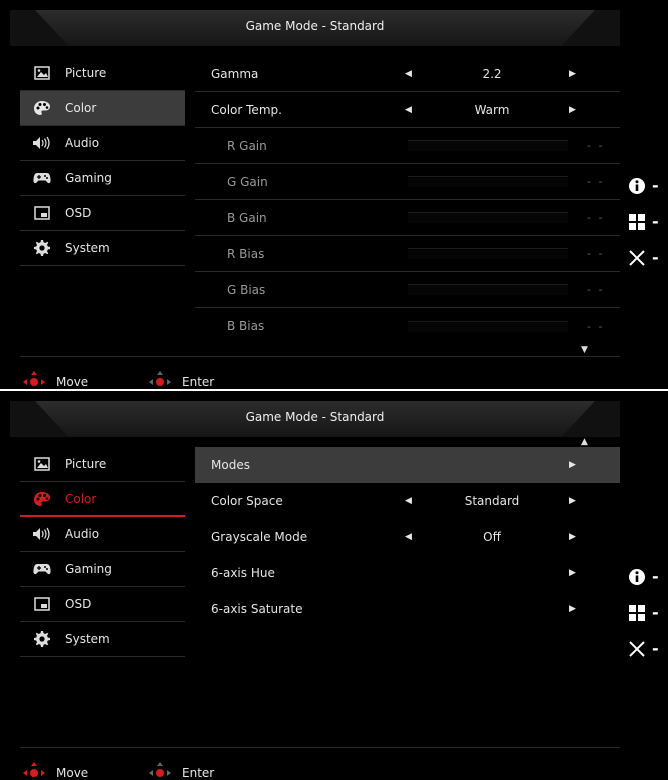 This screenshot has width=668, height=780. Describe the element at coordinates (492, 501) in the screenshot. I see `setting-value: Standard` at that location.